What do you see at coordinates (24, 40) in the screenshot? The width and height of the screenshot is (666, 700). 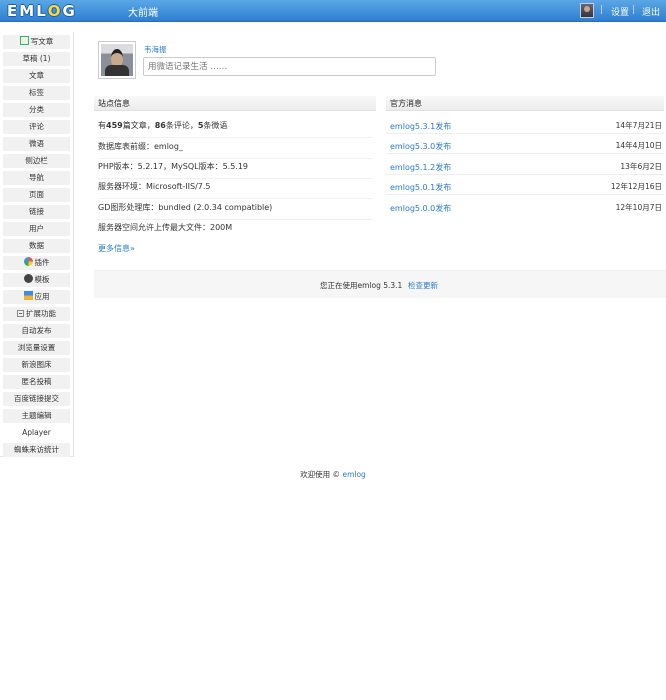 I see `pencil-icon` at bounding box center [24, 40].